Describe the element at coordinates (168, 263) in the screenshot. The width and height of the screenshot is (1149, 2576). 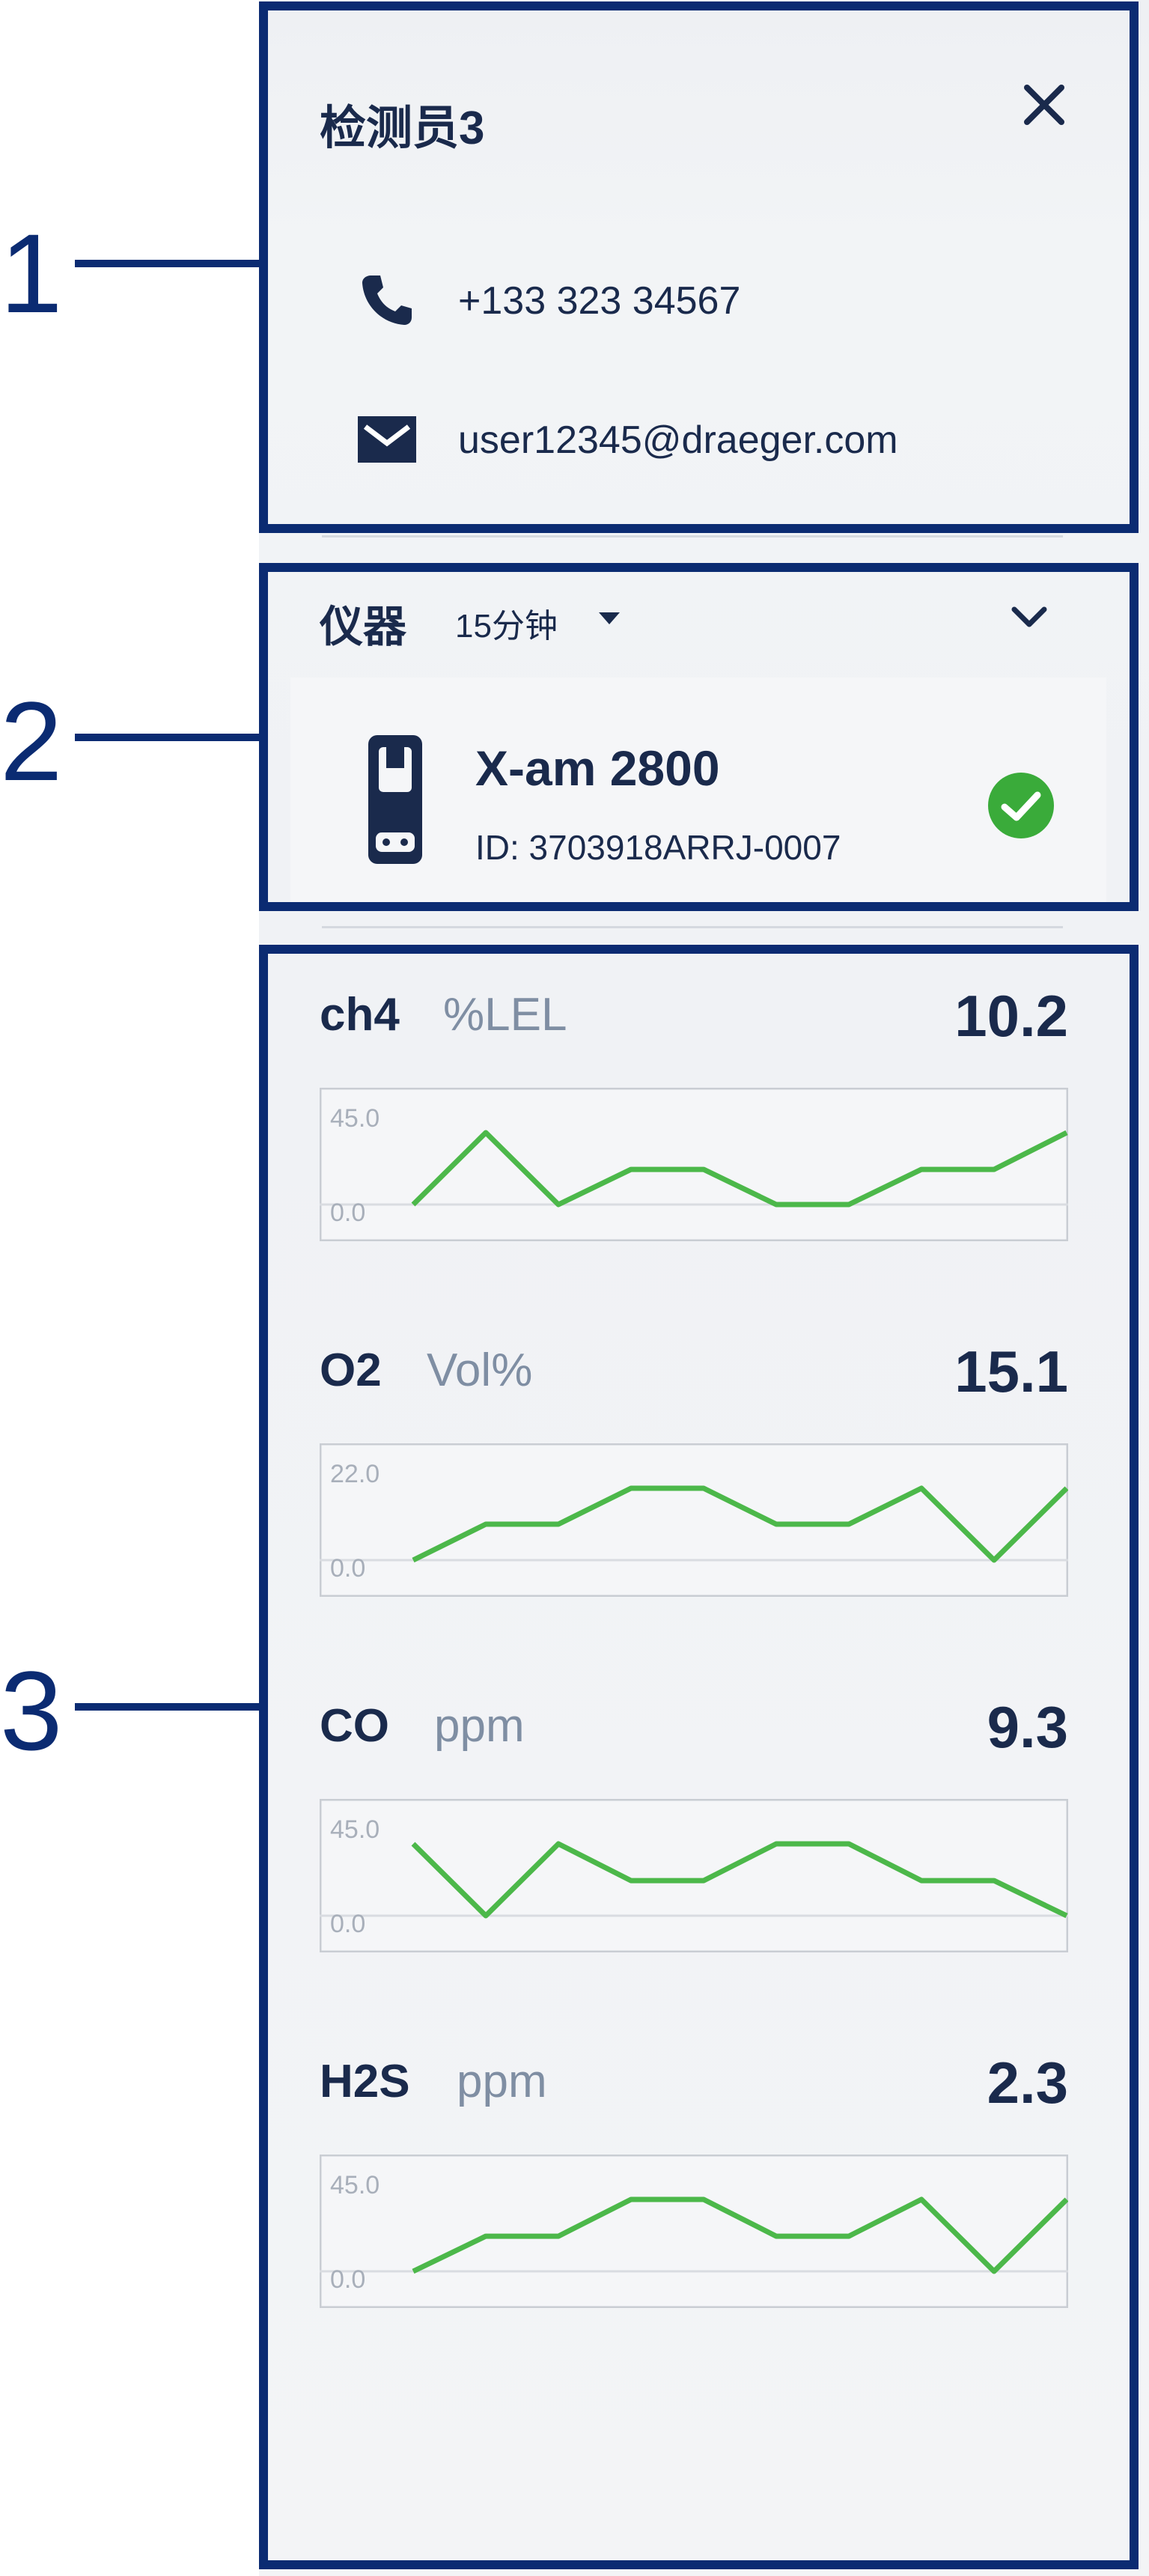
I see `callout-1-leader` at that location.